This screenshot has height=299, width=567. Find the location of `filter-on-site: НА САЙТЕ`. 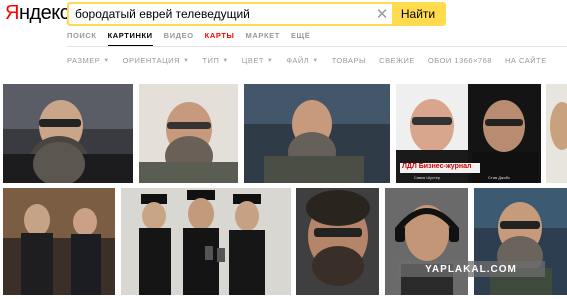

filter-on-site: НА САЙТЕ is located at coordinates (526, 60).